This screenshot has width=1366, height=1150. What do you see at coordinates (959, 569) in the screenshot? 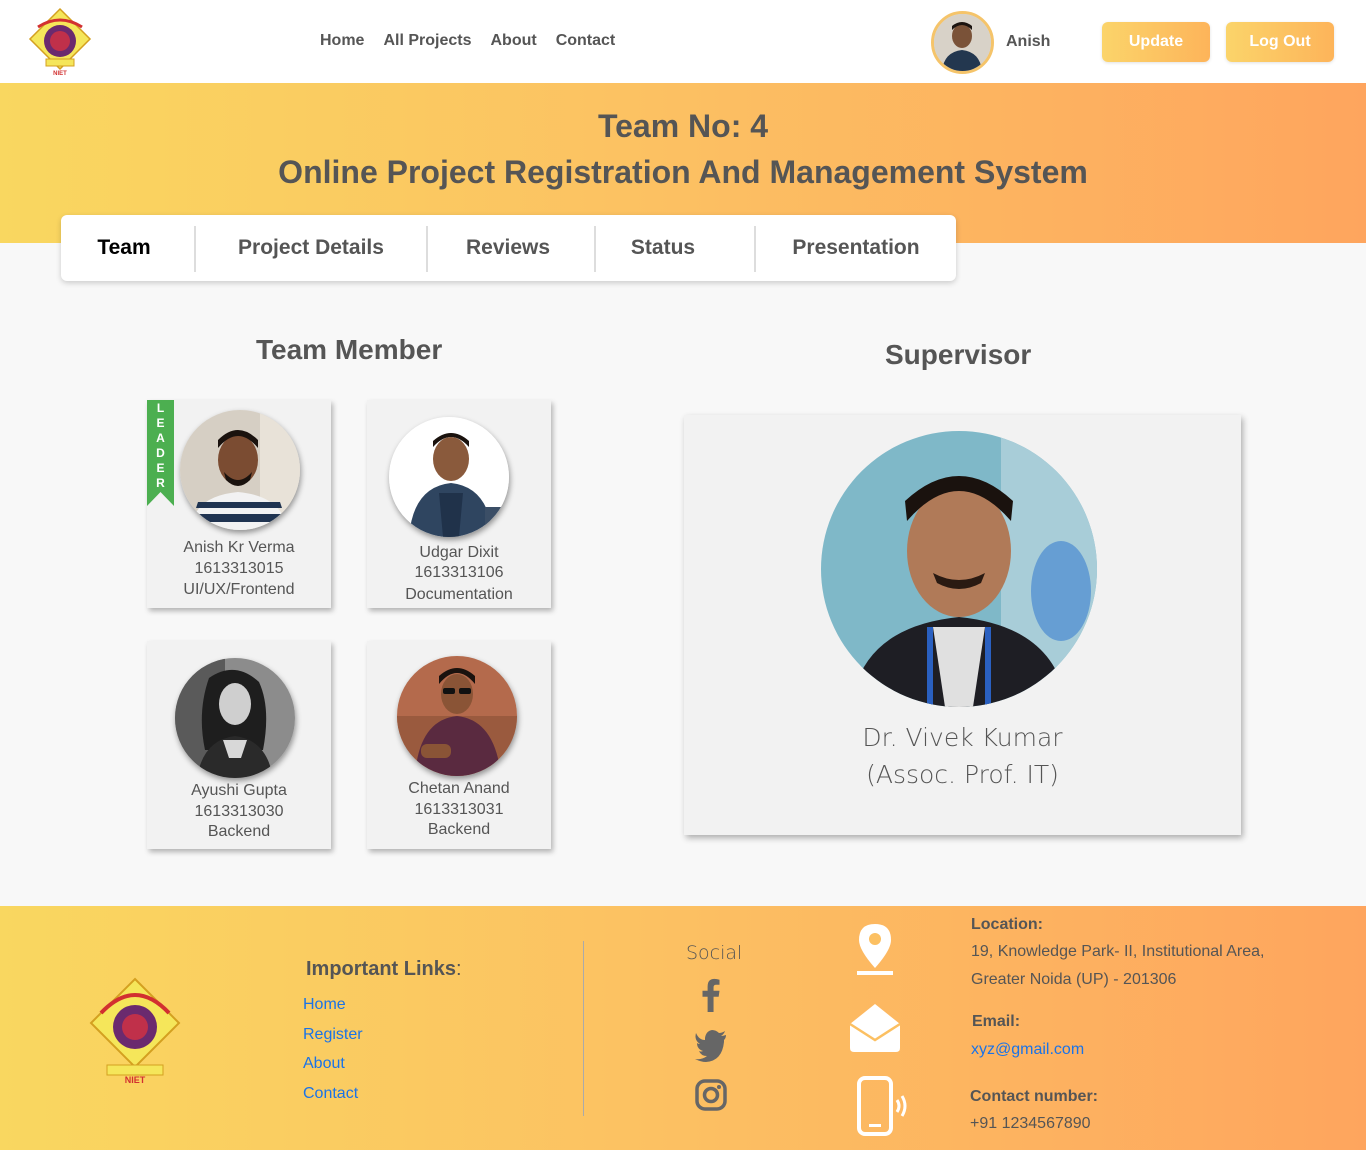
I see `supervisor-photo` at bounding box center [959, 569].